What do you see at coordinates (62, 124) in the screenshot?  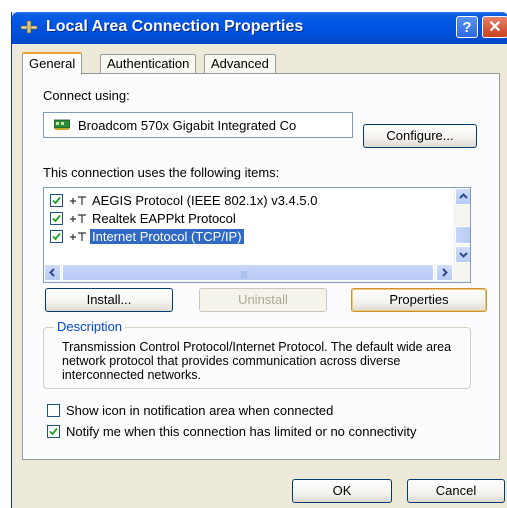 I see `network-adapter-icon` at bounding box center [62, 124].